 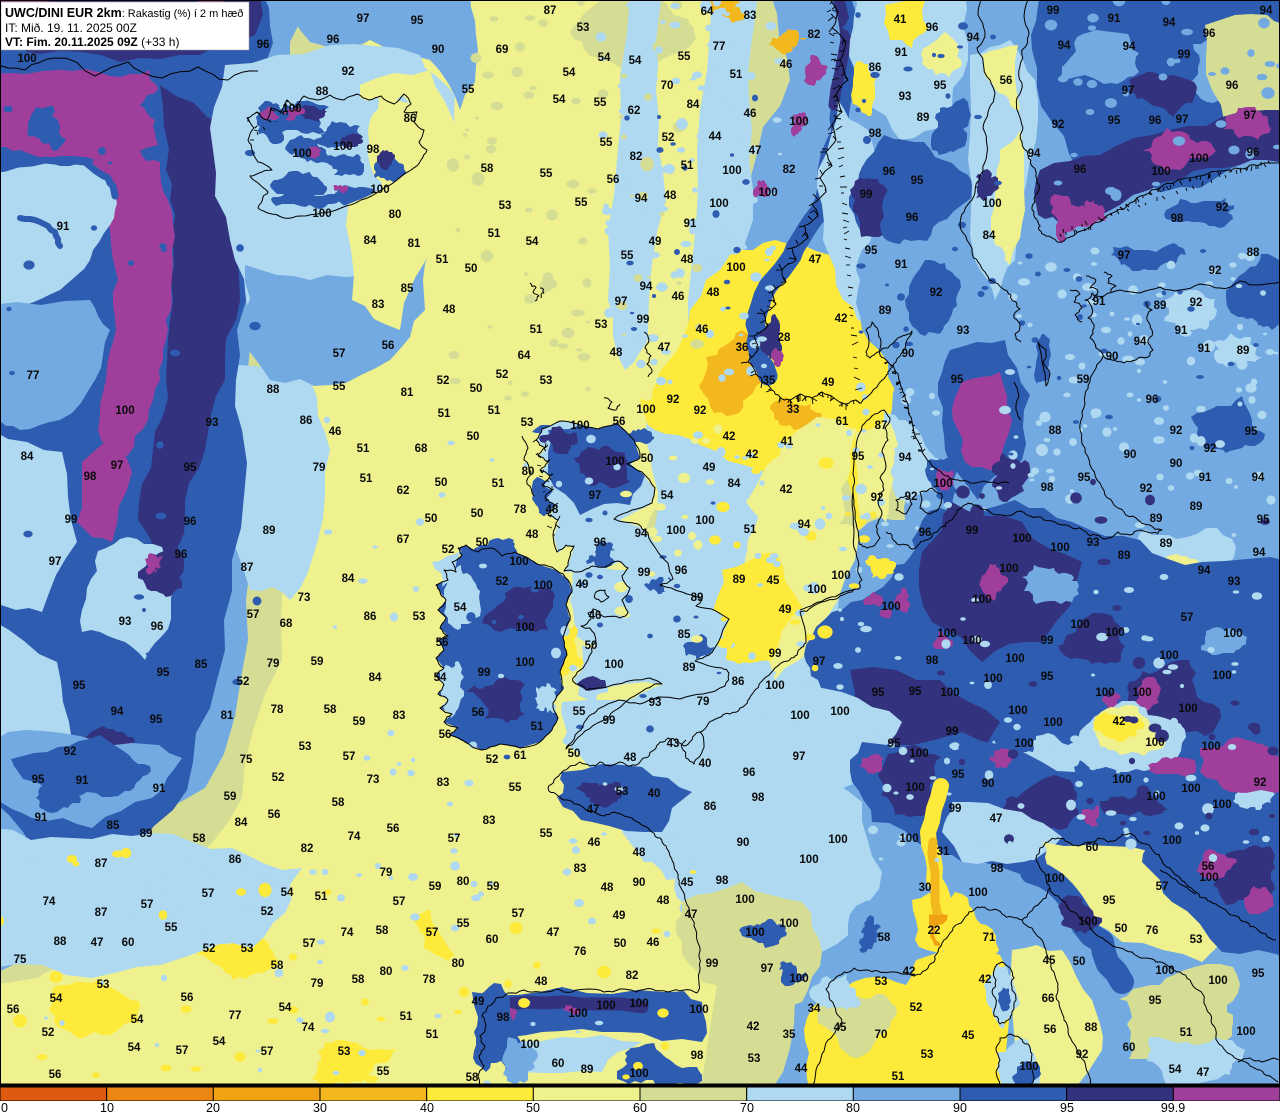 I want to click on svg-text: 93, so click(x=655, y=703).